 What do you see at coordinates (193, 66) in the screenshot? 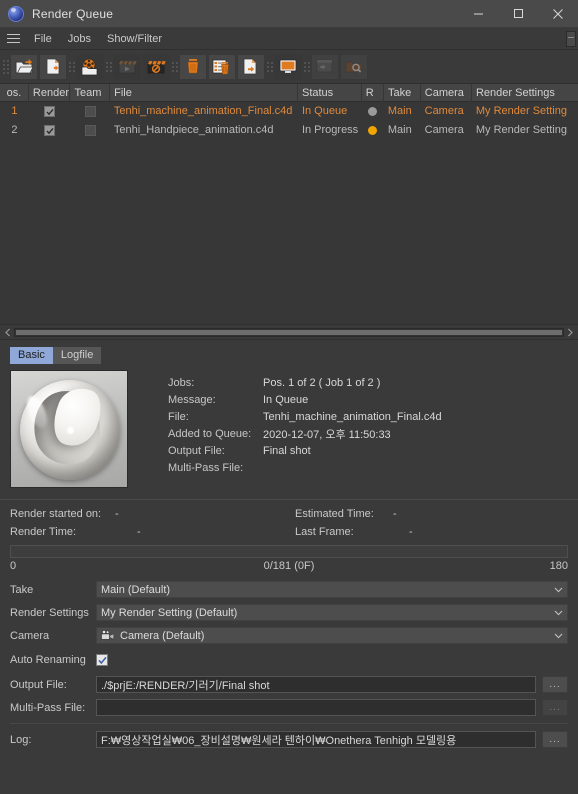
I see `delete-job-button` at bounding box center [193, 66].